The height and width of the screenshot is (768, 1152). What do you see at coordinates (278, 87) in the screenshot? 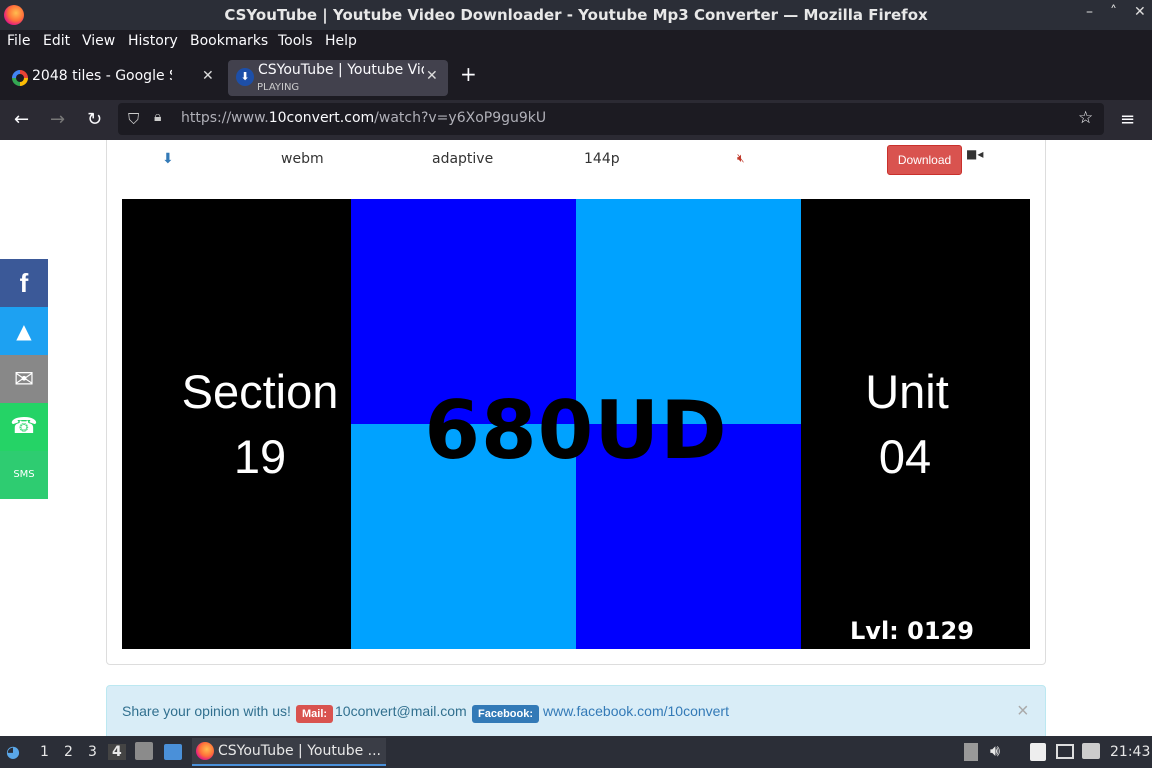
I see `tab-playing-status: PLAYING` at bounding box center [278, 87].